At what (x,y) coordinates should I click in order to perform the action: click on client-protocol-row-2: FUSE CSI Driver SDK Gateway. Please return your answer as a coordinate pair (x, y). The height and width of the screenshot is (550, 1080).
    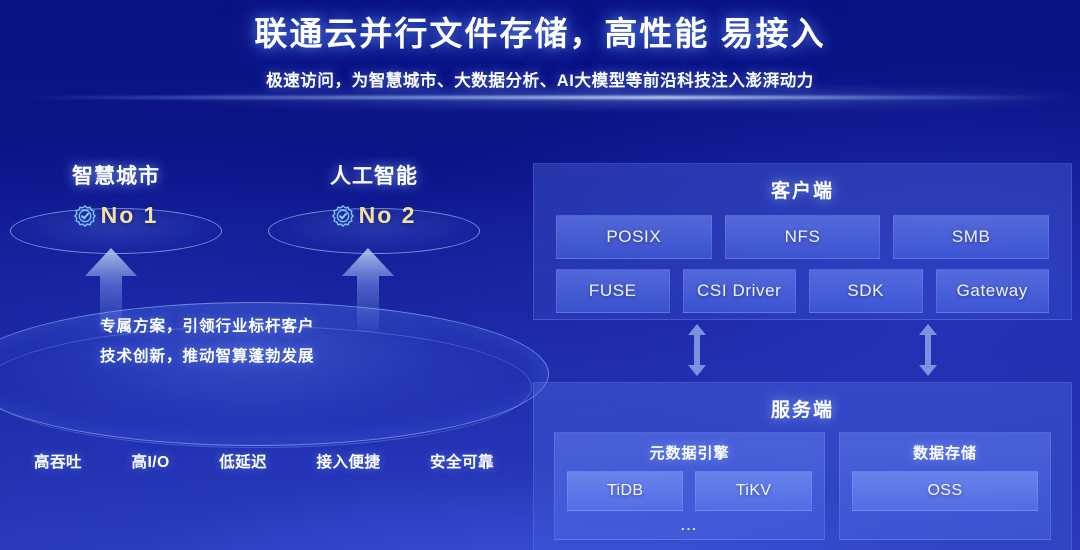
    Looking at the image, I should click on (802, 291).